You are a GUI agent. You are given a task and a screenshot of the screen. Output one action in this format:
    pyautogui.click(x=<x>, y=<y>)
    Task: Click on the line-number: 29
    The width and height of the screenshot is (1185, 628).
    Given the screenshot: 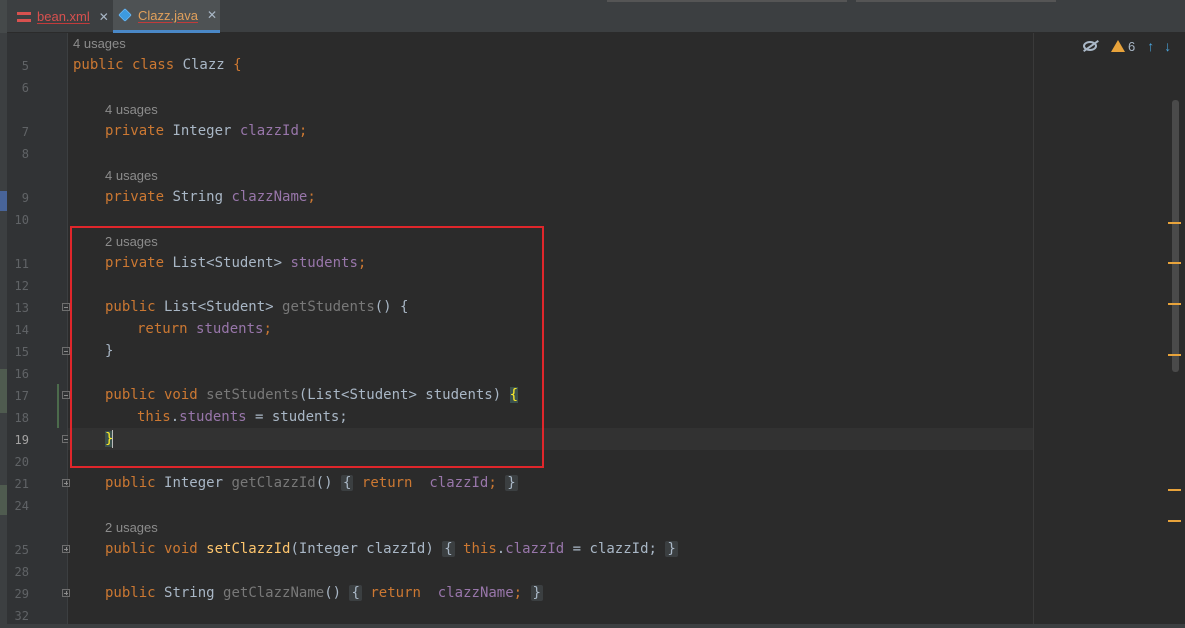 What is the action you would take?
    pyautogui.click(x=21, y=594)
    